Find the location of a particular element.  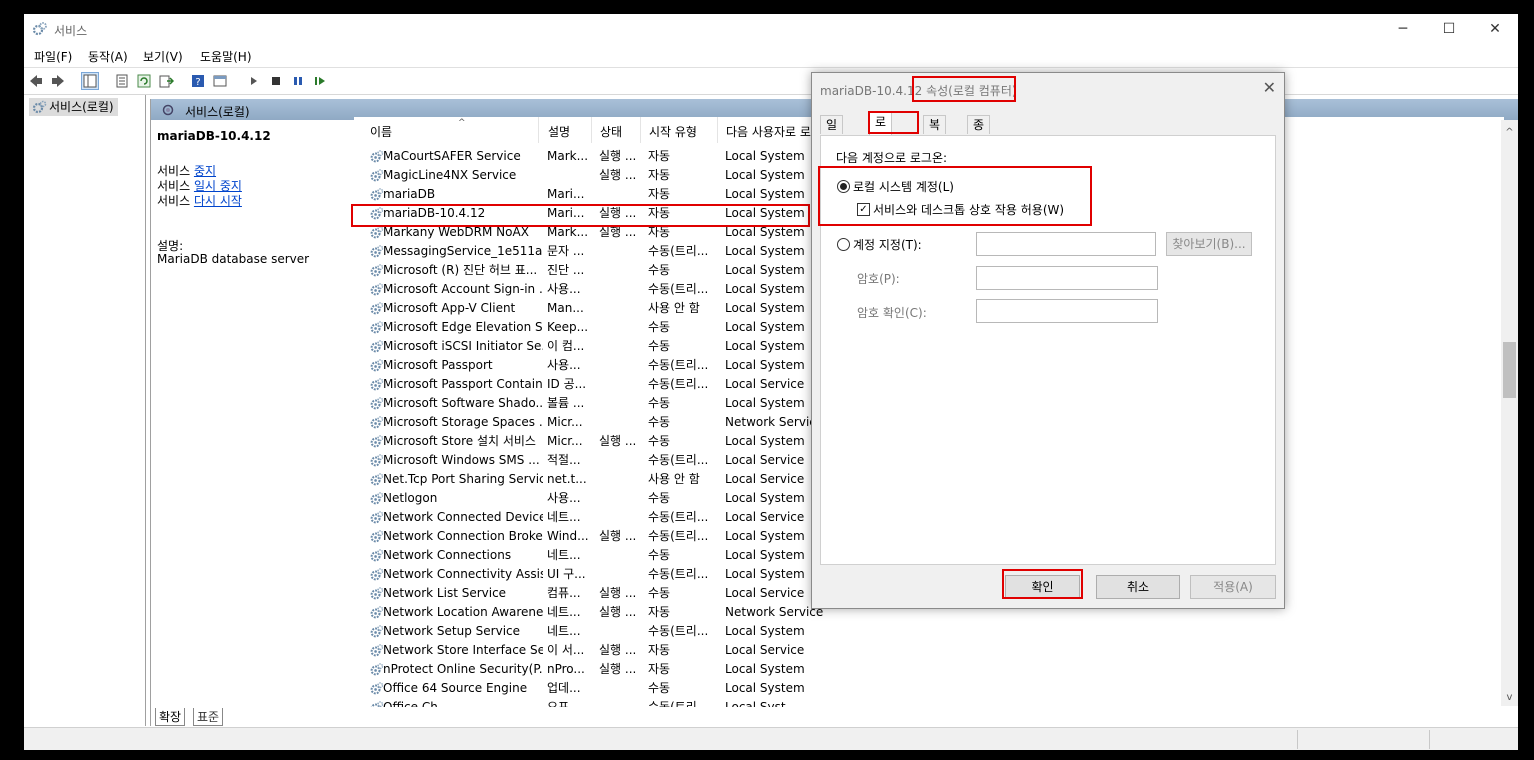

close-button: ✕ is located at coordinates (1495, 29).